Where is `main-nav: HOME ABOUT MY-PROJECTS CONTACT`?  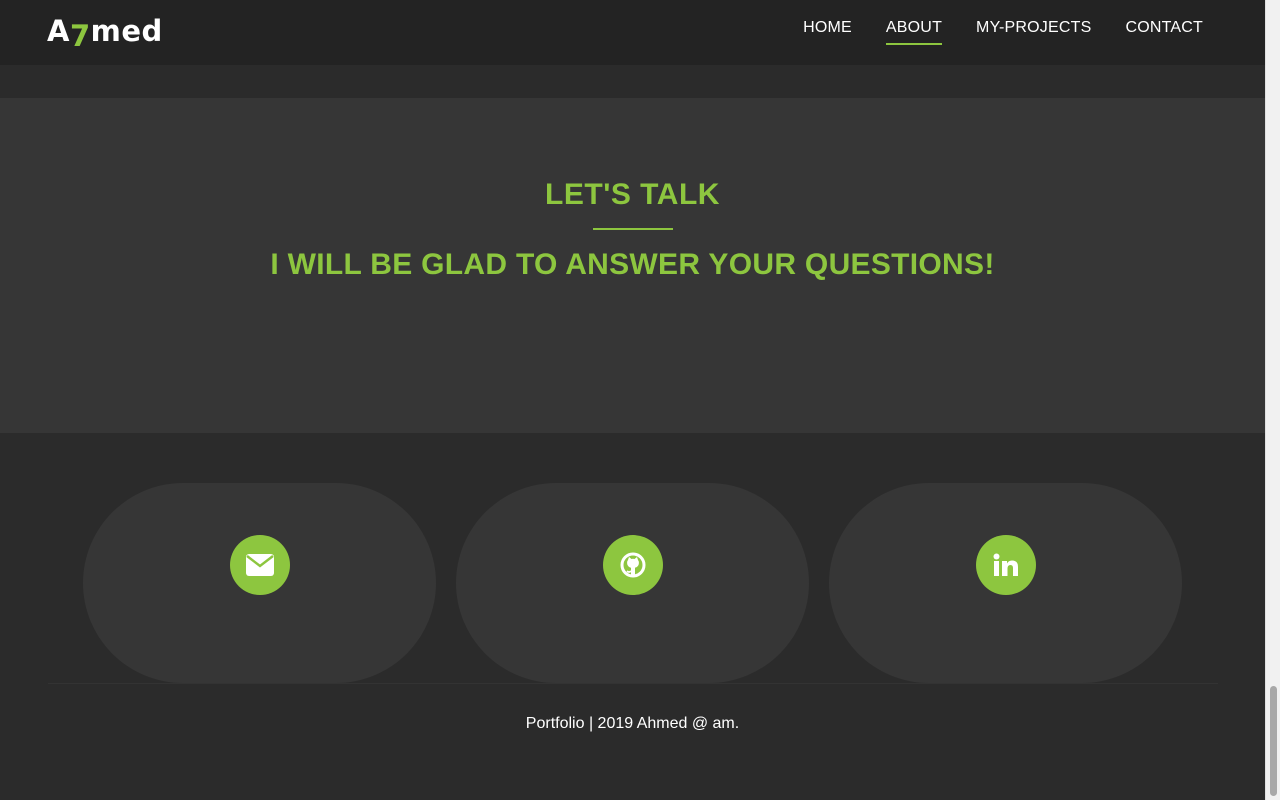 main-nav: HOME ABOUT MY-PROJECTS CONTACT is located at coordinates (1003, 32).